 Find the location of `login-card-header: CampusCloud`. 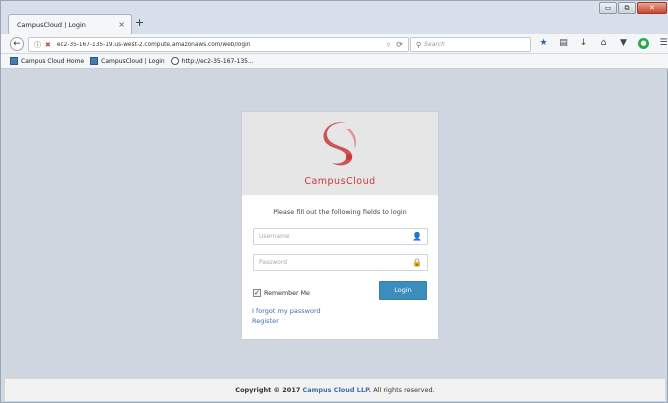

login-card-header: CampusCloud is located at coordinates (340, 153).